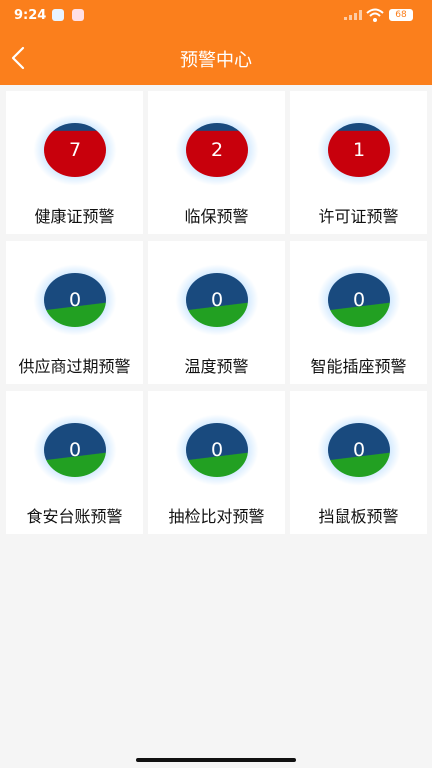 Image resolution: width=432 pixels, height=768 pixels. I want to click on home-indicator, so click(216, 760).